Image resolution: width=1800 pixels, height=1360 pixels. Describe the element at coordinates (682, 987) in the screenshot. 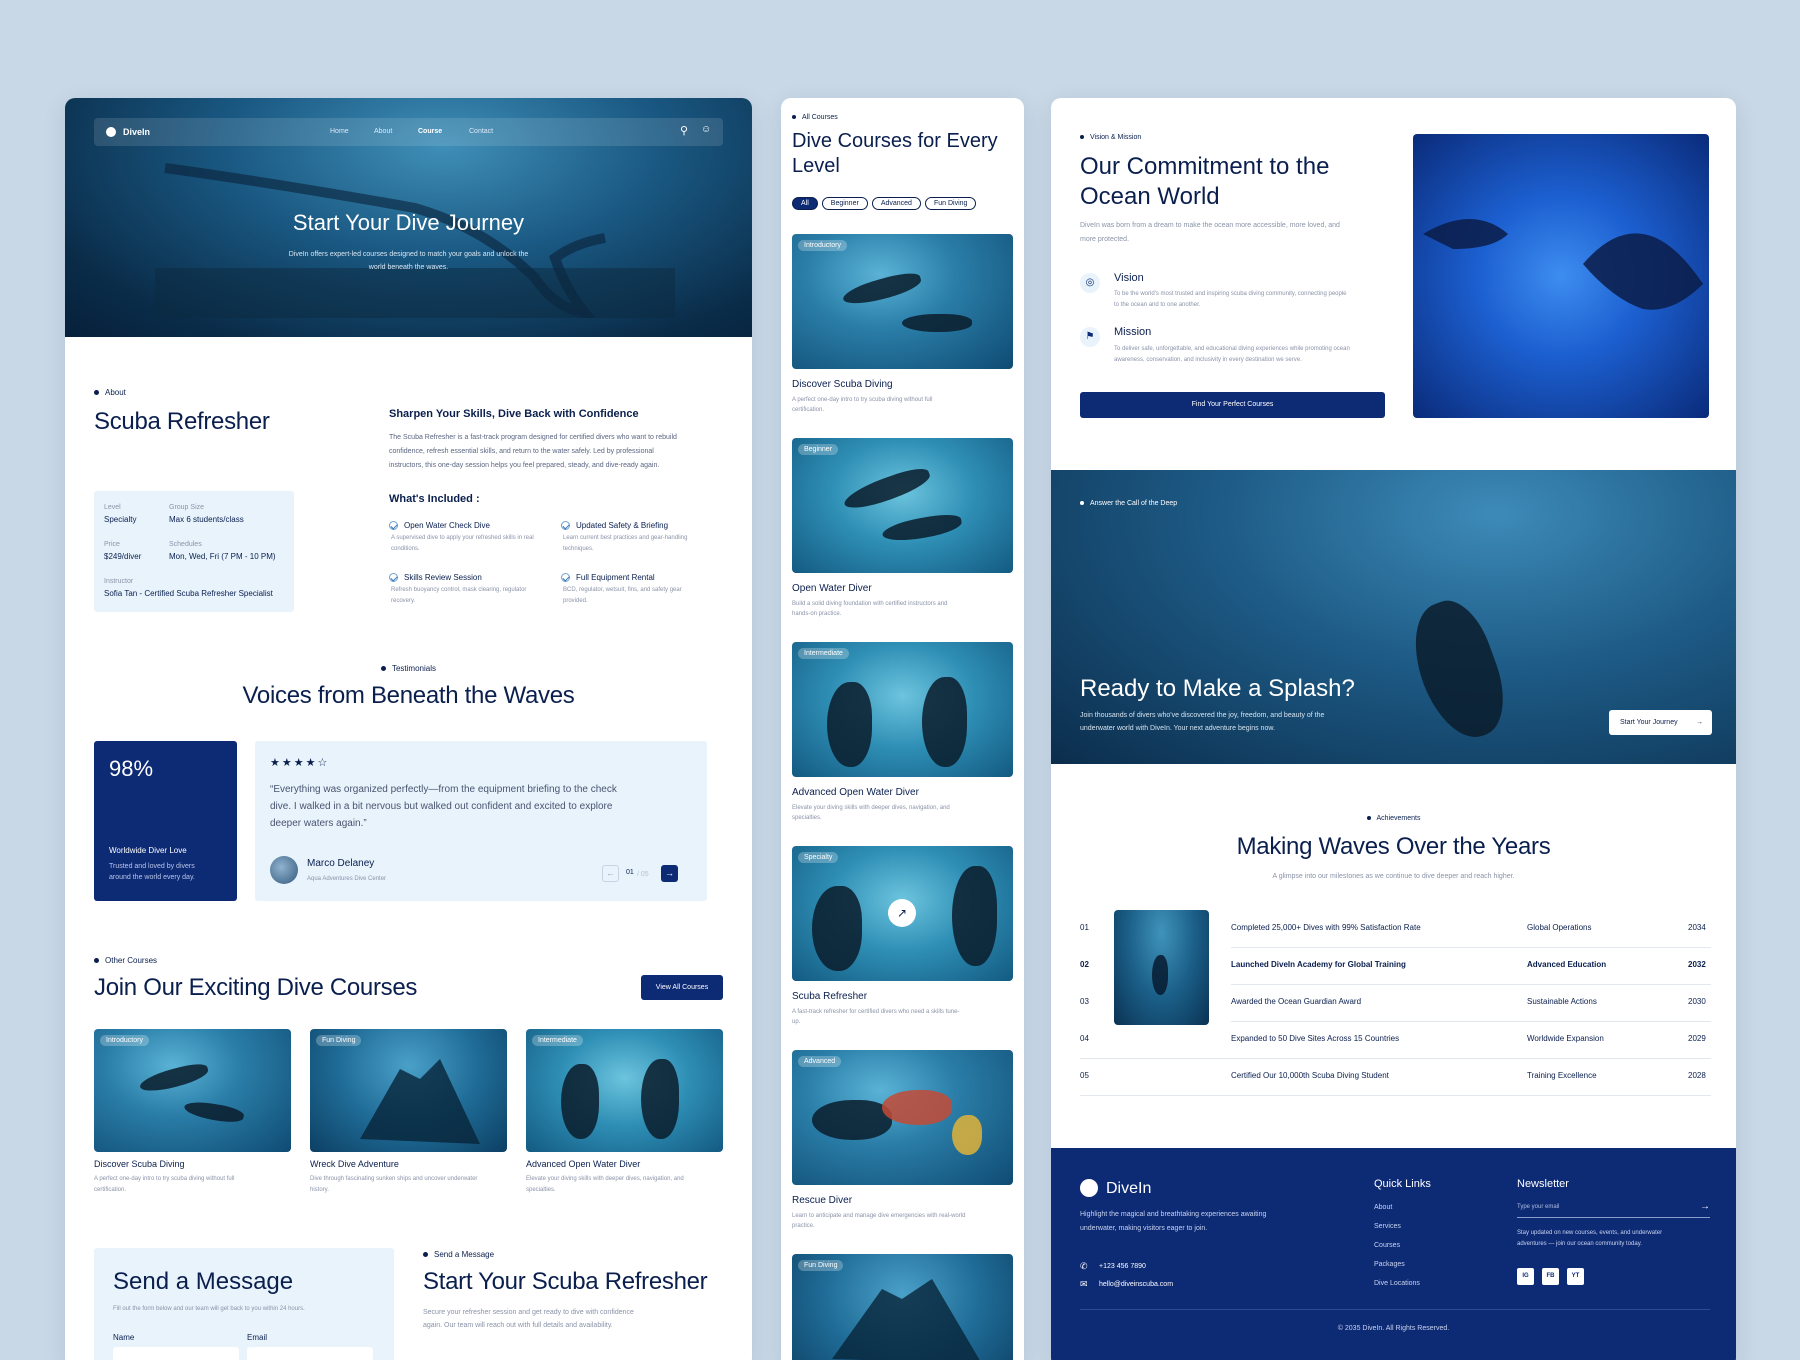

I see `view-all-courses-button: View All Courses` at that location.